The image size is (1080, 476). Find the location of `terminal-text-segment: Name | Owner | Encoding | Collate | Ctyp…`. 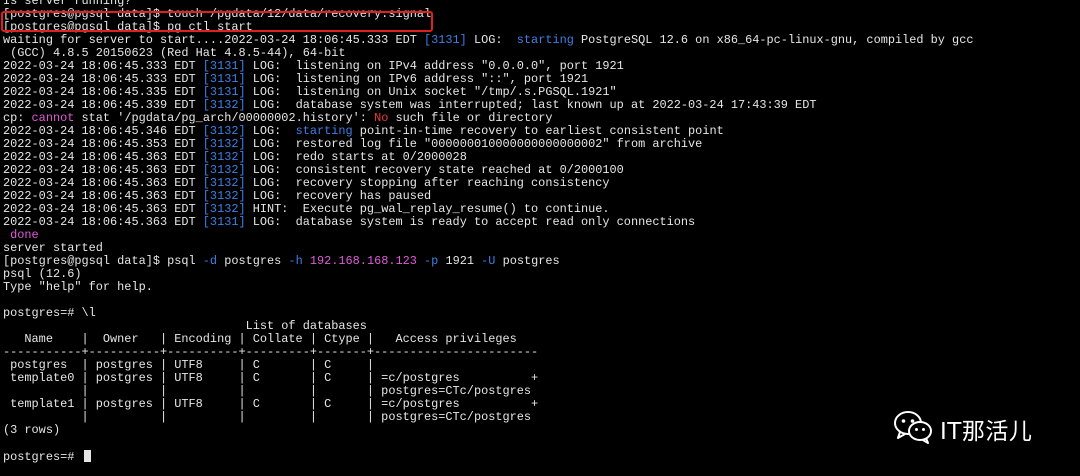

terminal-text-segment: Name | Owner | Encoding | Collate | Ctyp… is located at coordinates (260, 339).